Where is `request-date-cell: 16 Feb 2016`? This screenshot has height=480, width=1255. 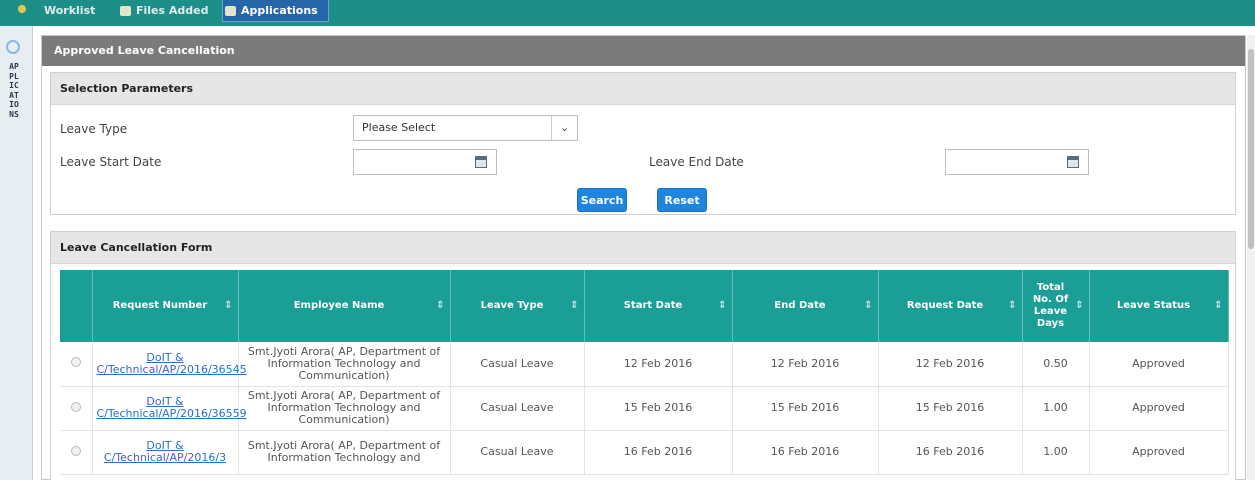
request-date-cell: 16 Feb 2016 is located at coordinates (950, 452).